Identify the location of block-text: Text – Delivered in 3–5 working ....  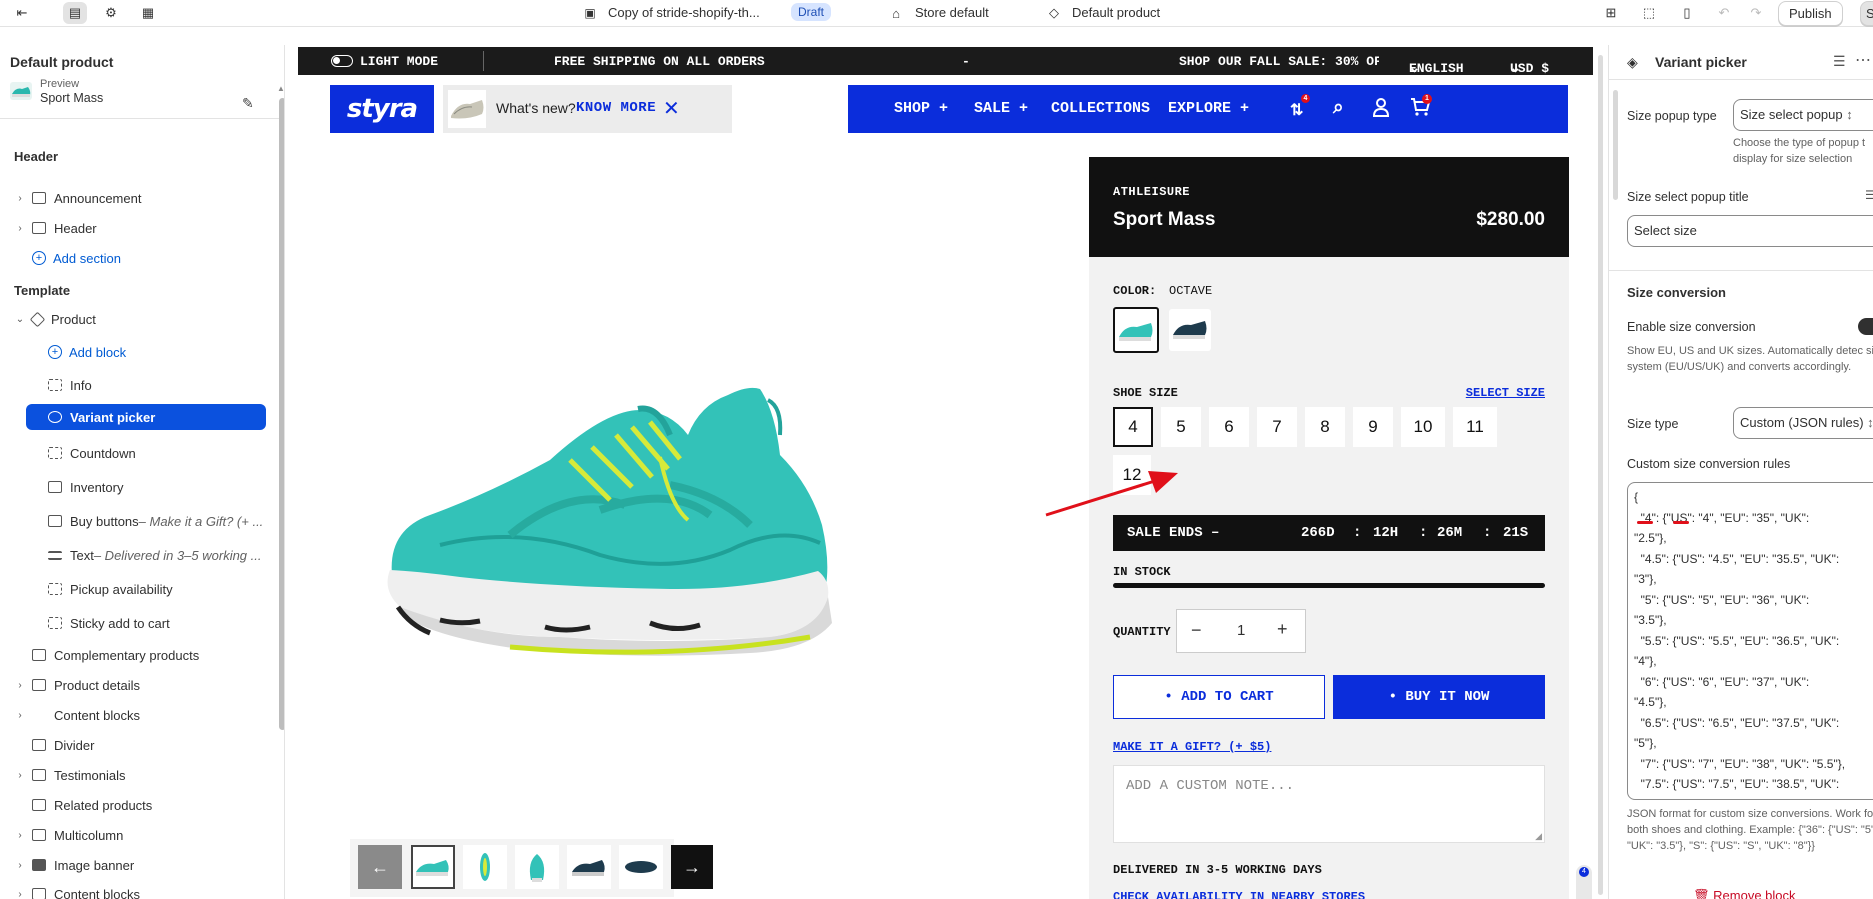
(158, 555).